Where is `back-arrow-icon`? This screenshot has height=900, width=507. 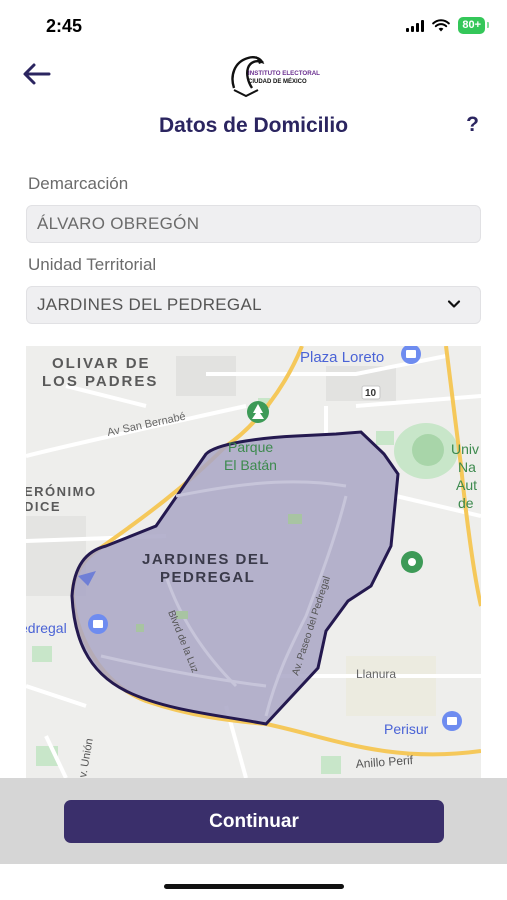 back-arrow-icon is located at coordinates (37, 74).